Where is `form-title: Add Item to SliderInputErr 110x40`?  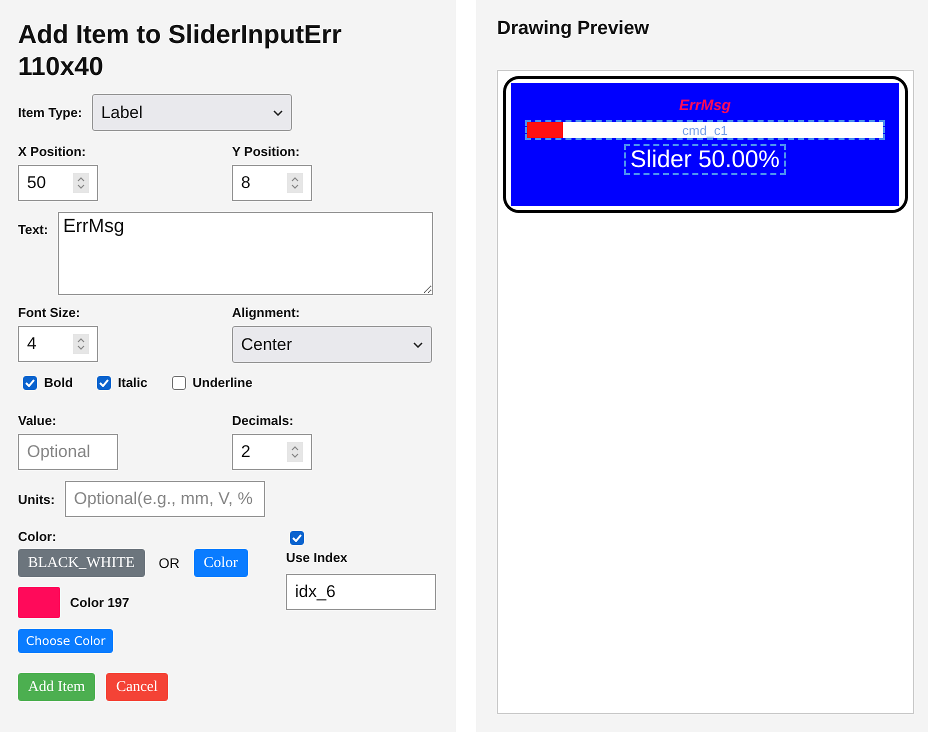 form-title: Add Item to SliderInputErr 110x40 is located at coordinates (180, 50).